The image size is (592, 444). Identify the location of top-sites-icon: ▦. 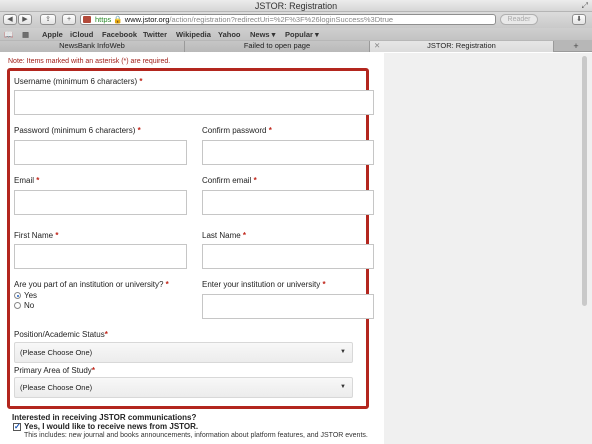
(25, 34).